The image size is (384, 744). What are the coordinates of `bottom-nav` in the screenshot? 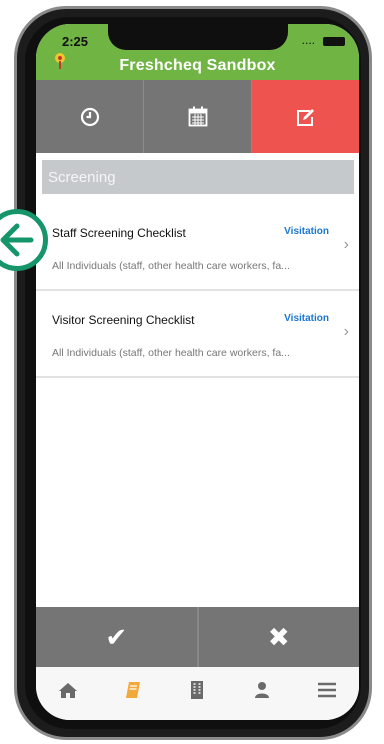 It's located at (197, 693).